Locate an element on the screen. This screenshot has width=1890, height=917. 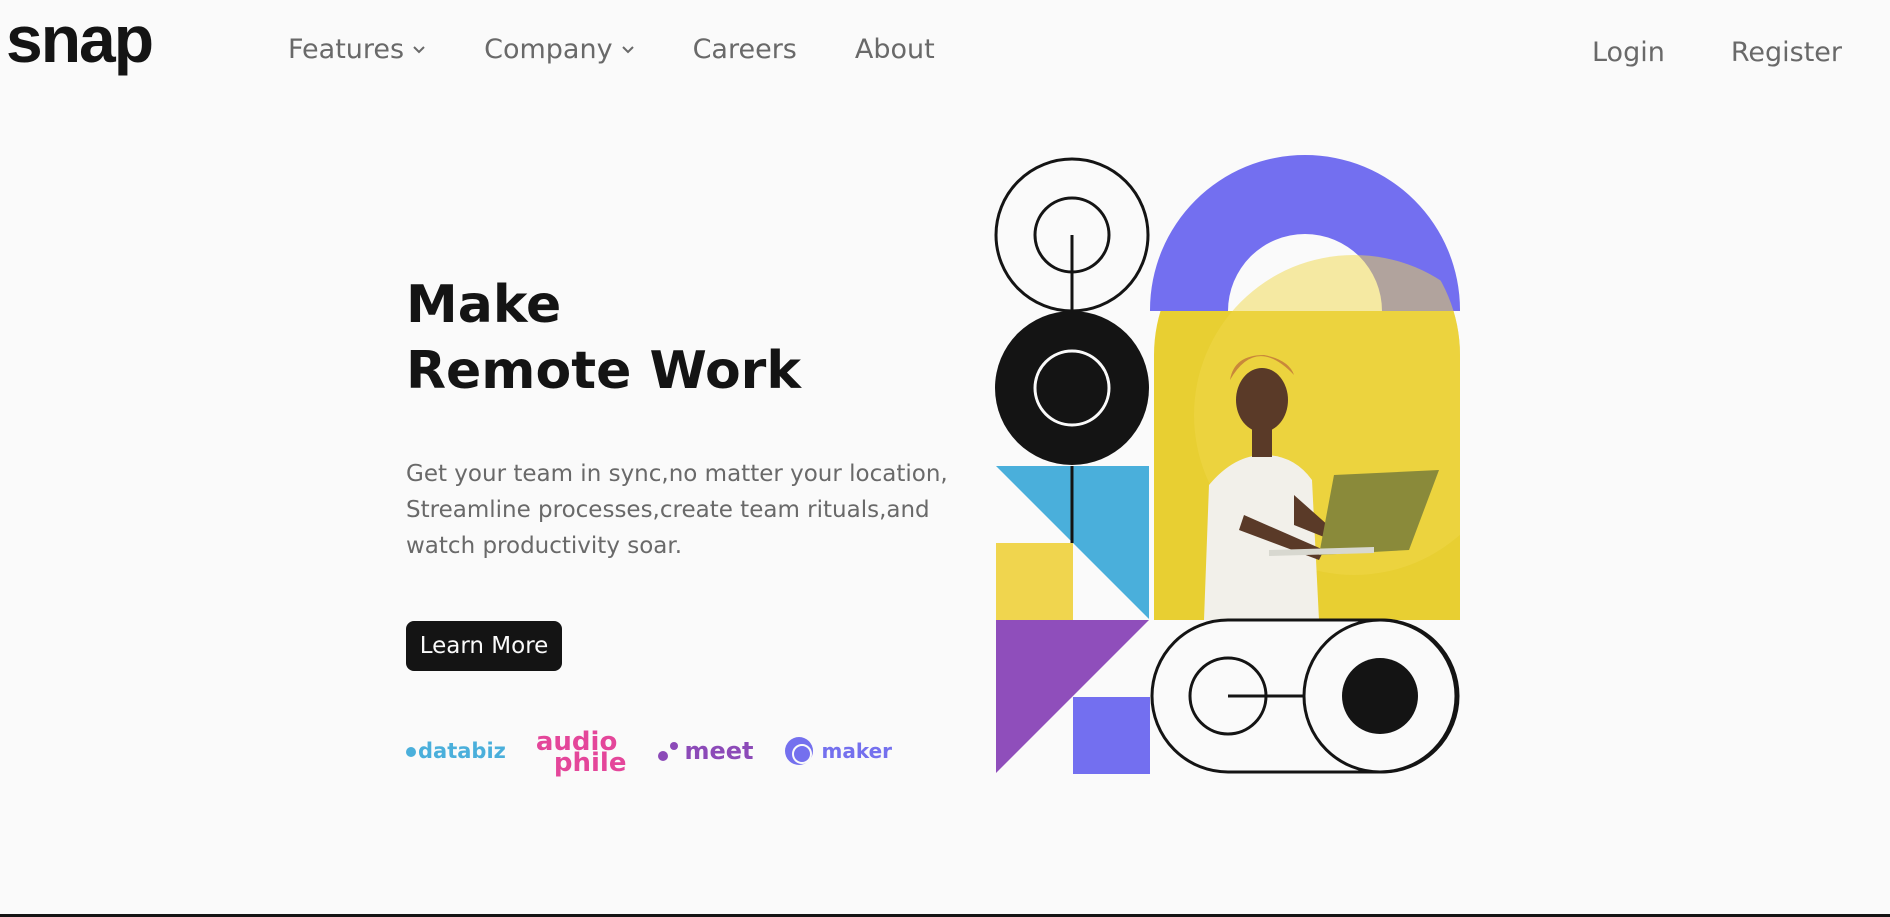
nav-item-careers: Careers is located at coordinates (745, 49).